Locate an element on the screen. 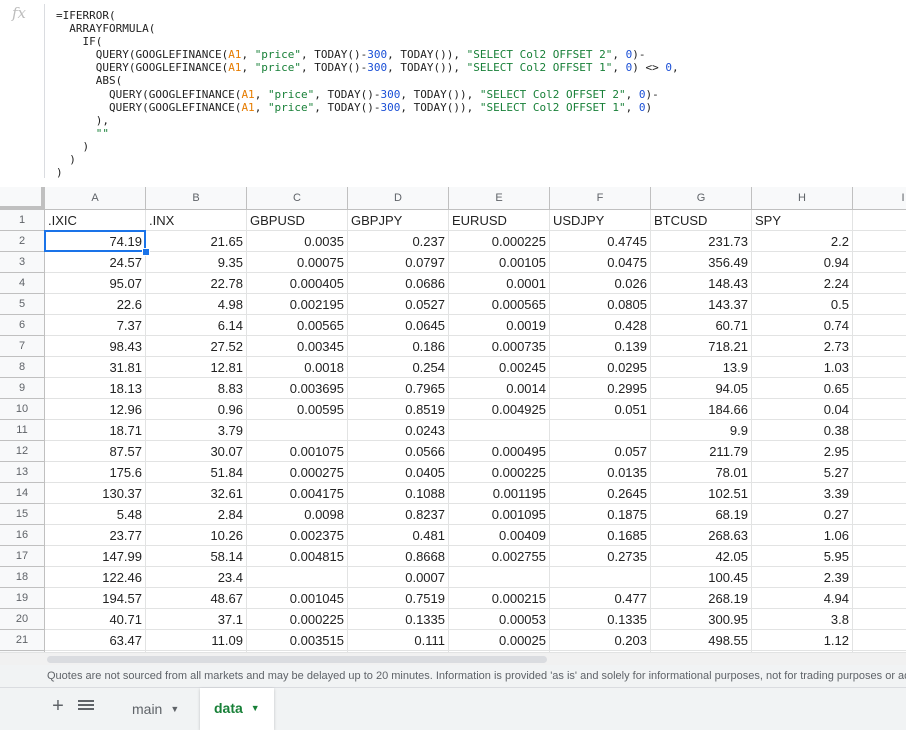 Image resolution: width=906 pixels, height=730 pixels. data-cell: 5.95 is located at coordinates (802, 556).